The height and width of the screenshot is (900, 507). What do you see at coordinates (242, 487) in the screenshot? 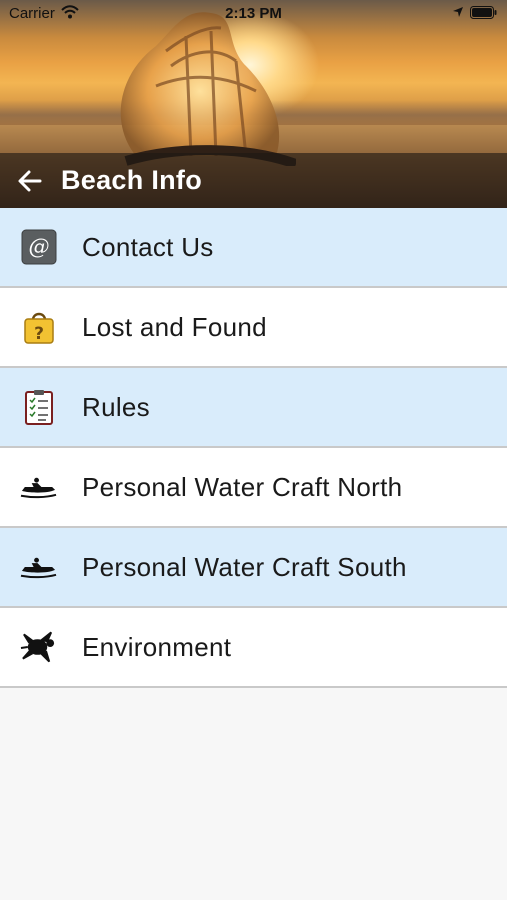
I see `menu-item-label: Personal Water Craft North` at bounding box center [242, 487].